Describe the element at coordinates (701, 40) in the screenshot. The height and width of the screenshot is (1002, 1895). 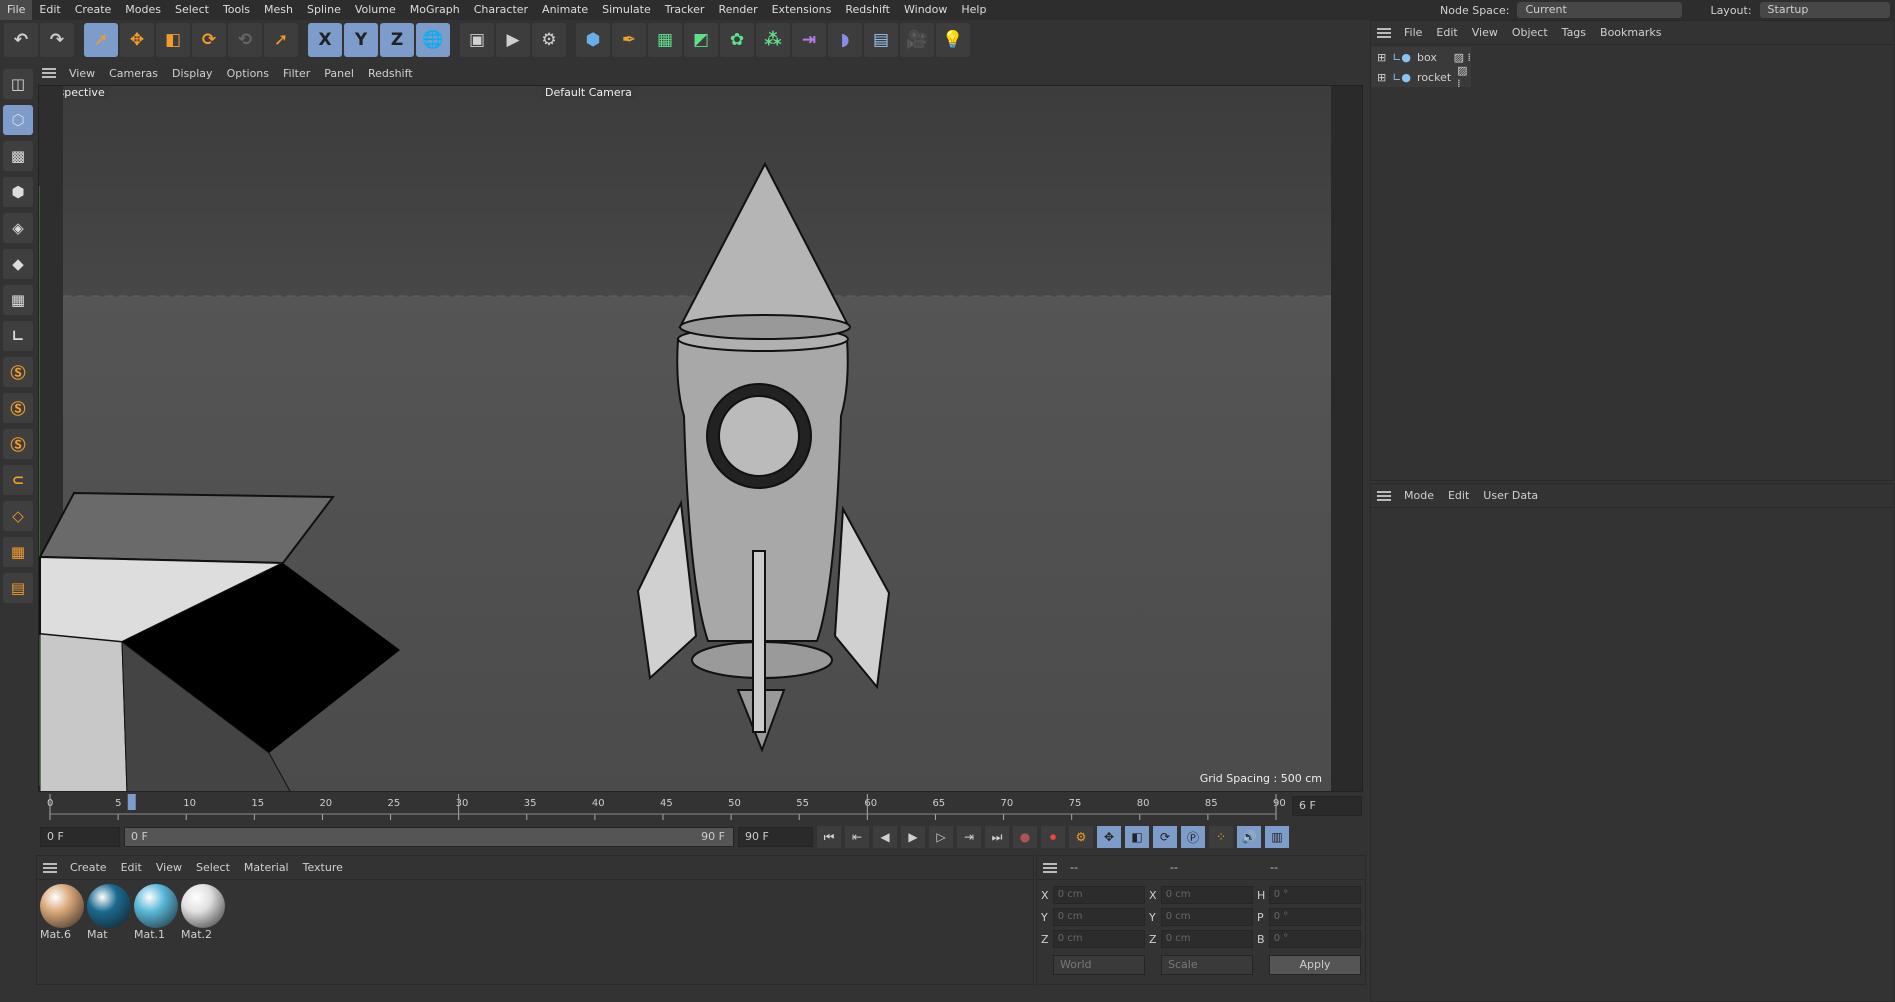
I see `extrude-icon: ◩` at that location.